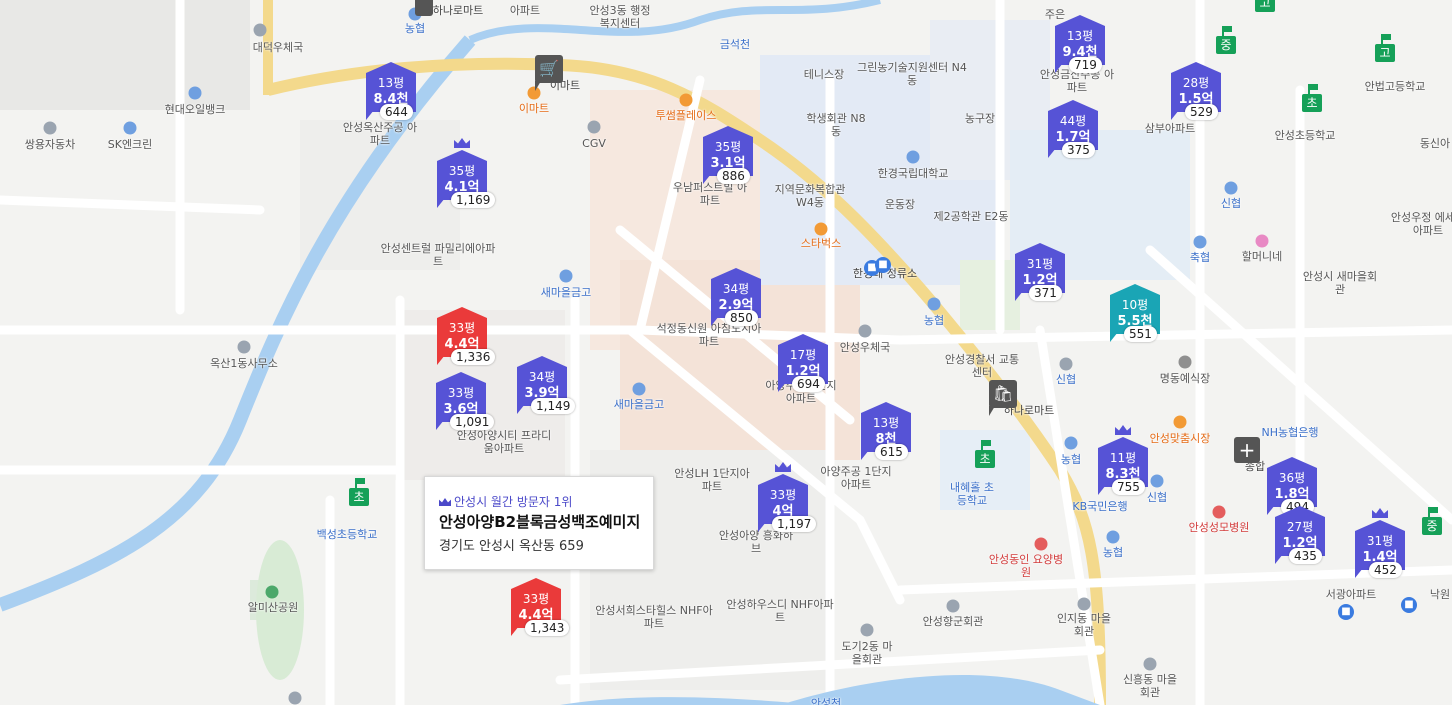 The image size is (1452, 705). Describe the element at coordinates (594, 127) in the screenshot. I see `cinema-icon` at that location.